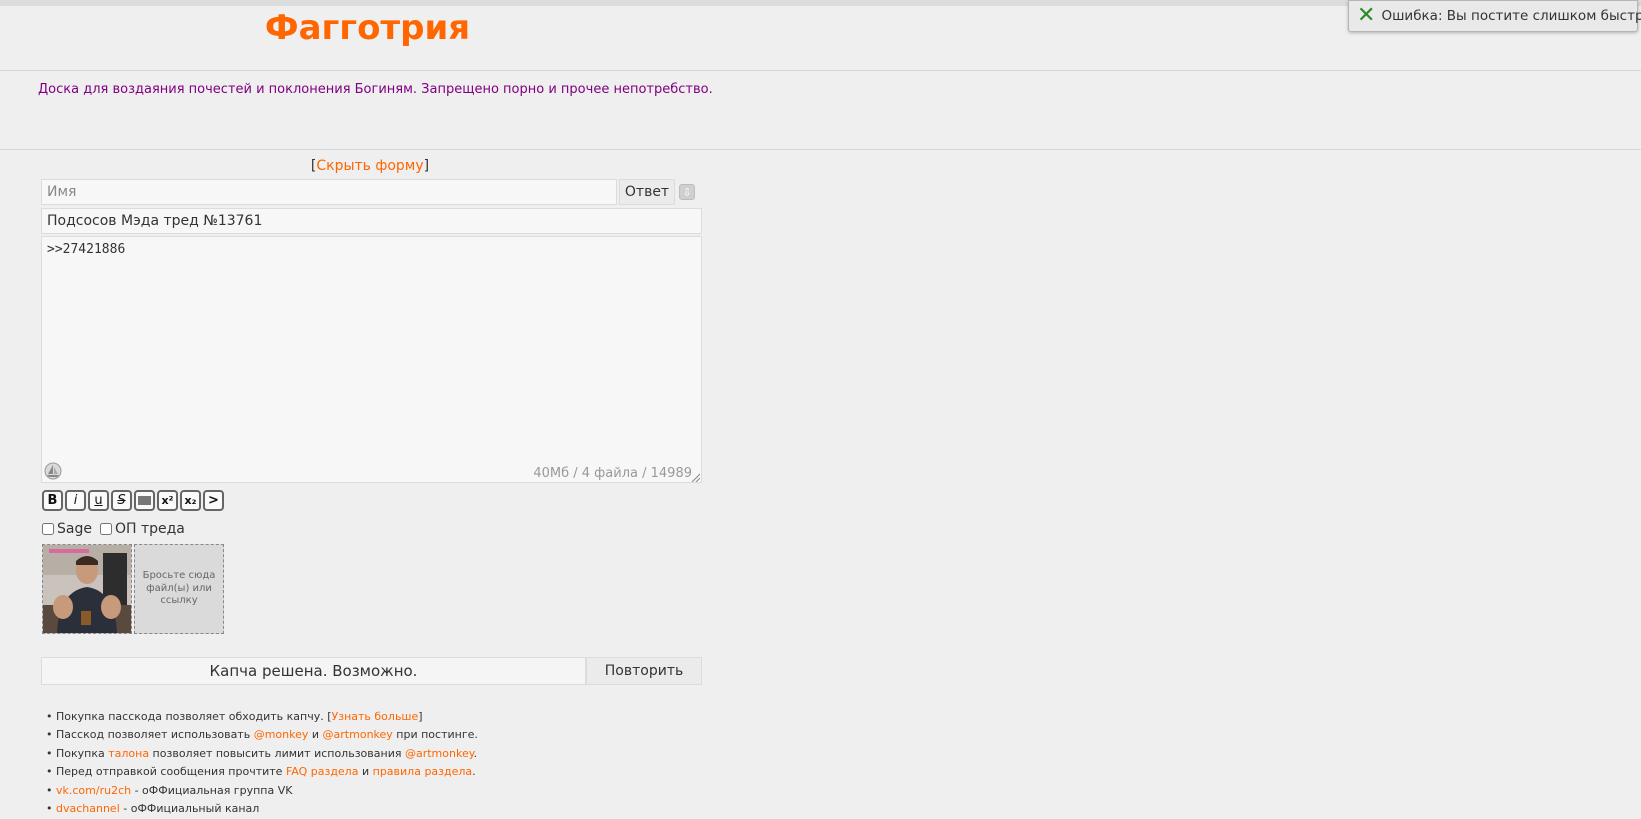  What do you see at coordinates (820, 149) in the screenshot?
I see `divider-bottom` at bounding box center [820, 149].